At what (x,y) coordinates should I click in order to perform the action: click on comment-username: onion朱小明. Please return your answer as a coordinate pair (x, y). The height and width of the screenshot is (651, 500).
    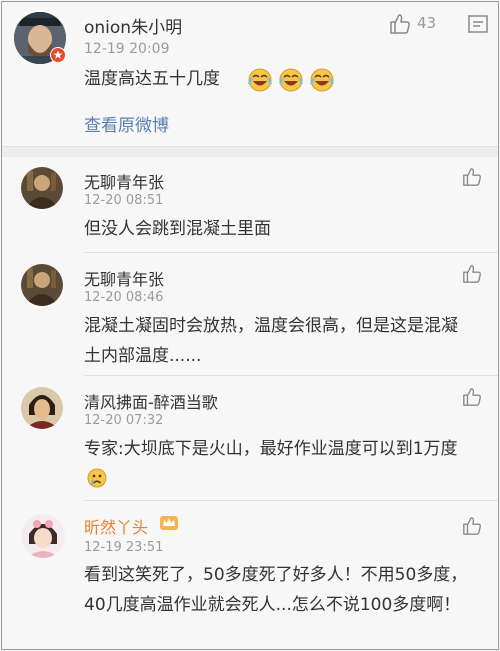
    Looking at the image, I should click on (133, 25).